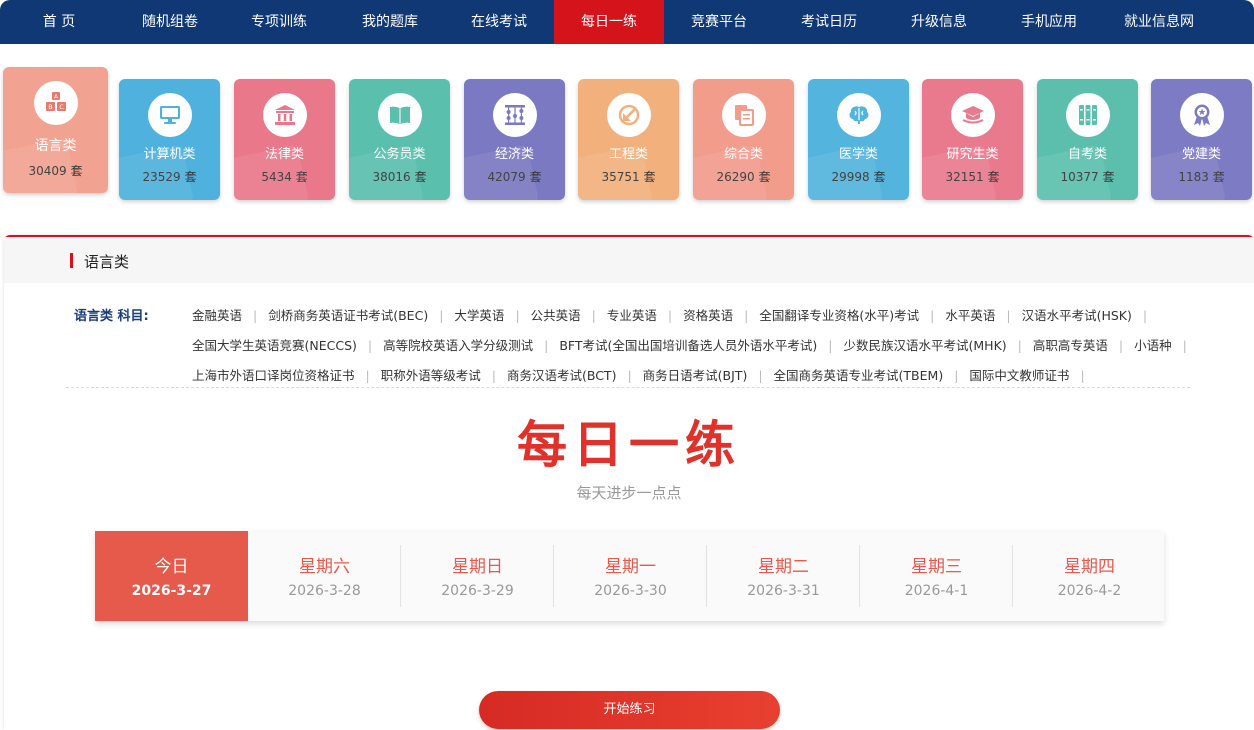  I want to click on subject-link: 职称外语等级考试, so click(431, 375).